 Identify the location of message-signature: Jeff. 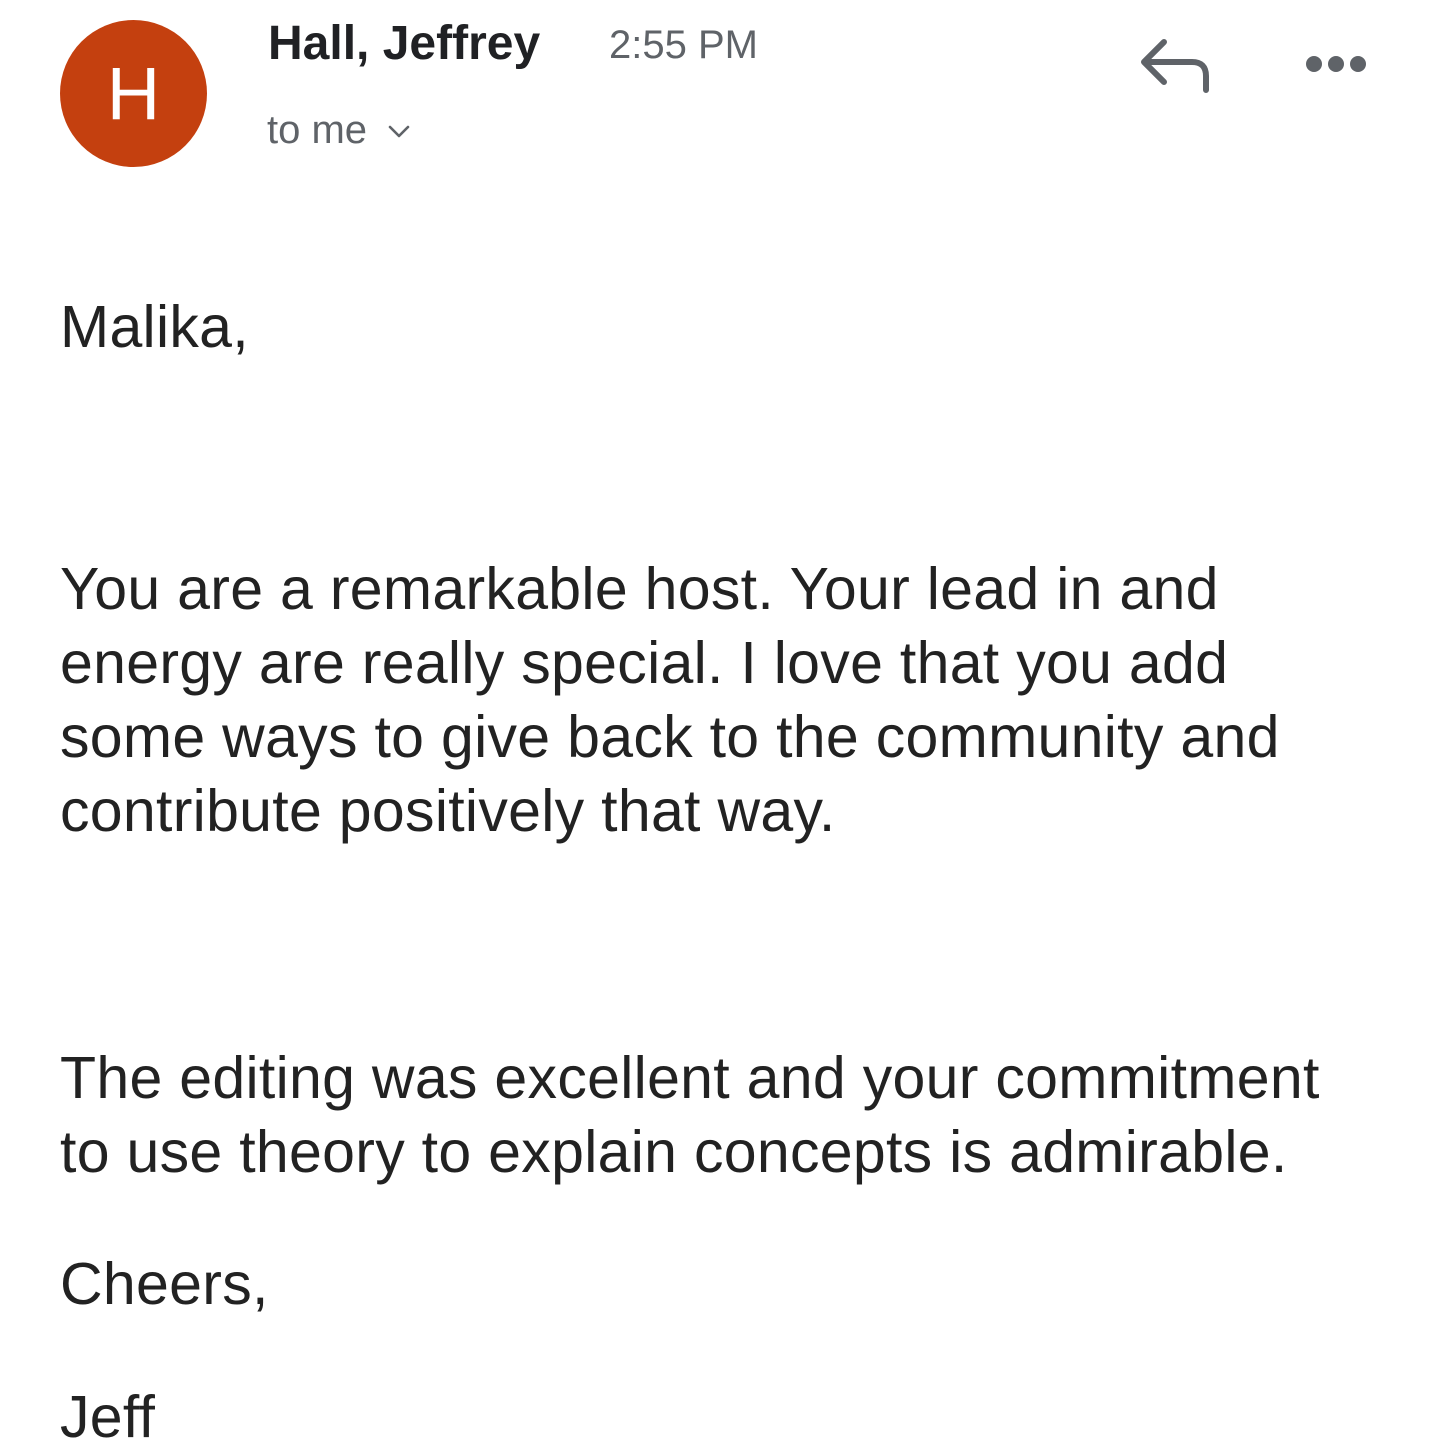
(108, 1412).